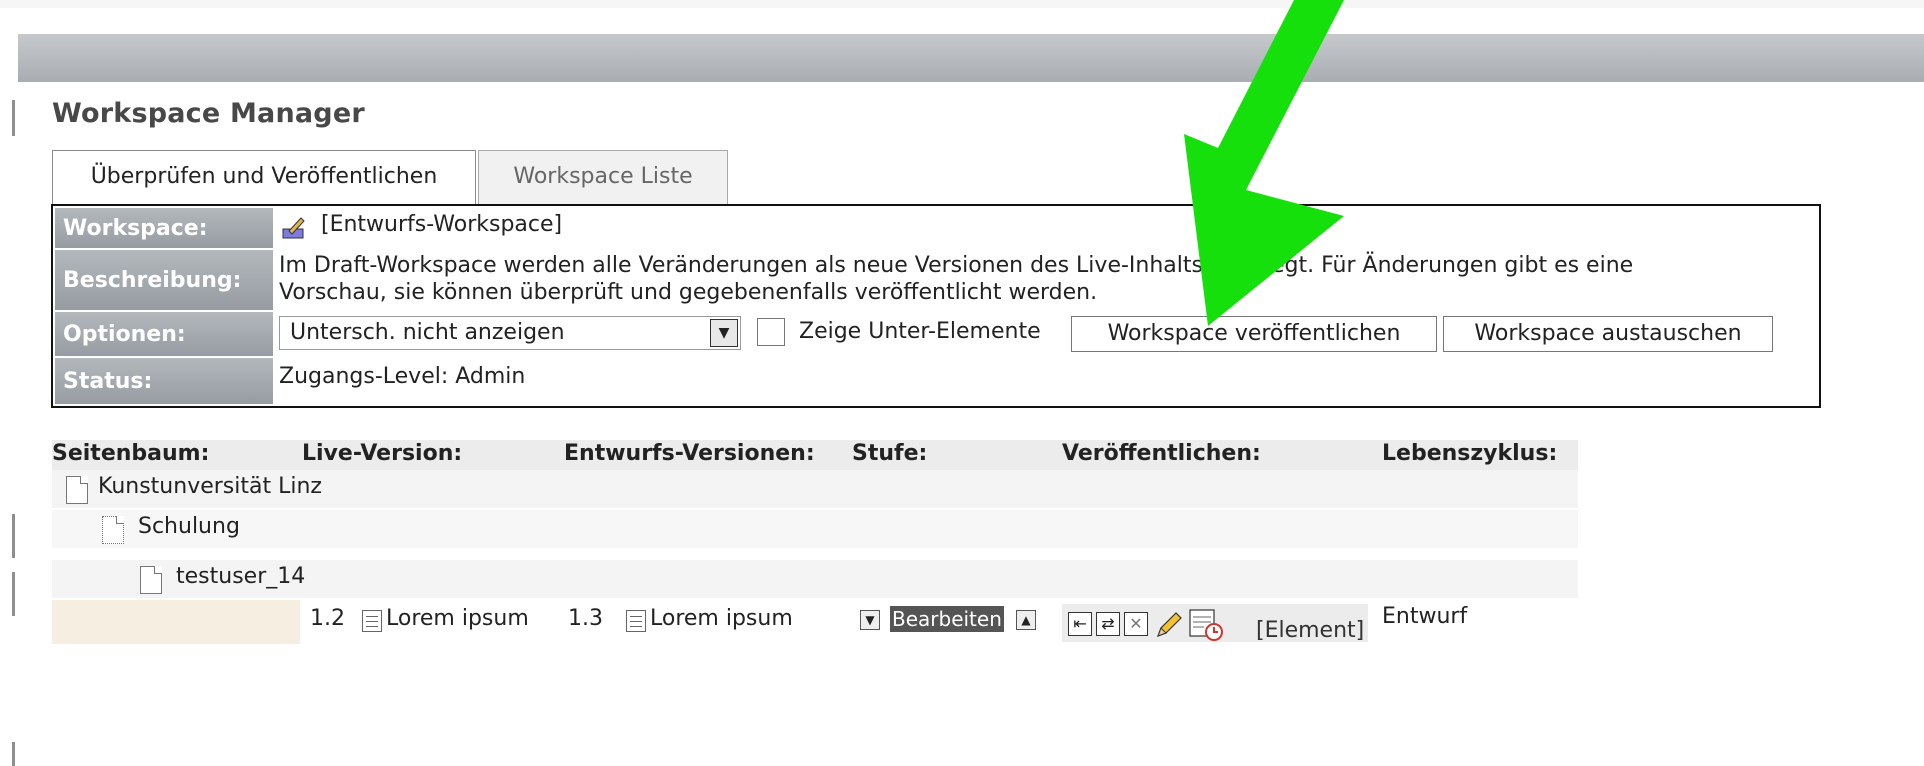 This screenshot has height=766, width=1924. I want to click on chevron-down-icon: ▼, so click(724, 333).